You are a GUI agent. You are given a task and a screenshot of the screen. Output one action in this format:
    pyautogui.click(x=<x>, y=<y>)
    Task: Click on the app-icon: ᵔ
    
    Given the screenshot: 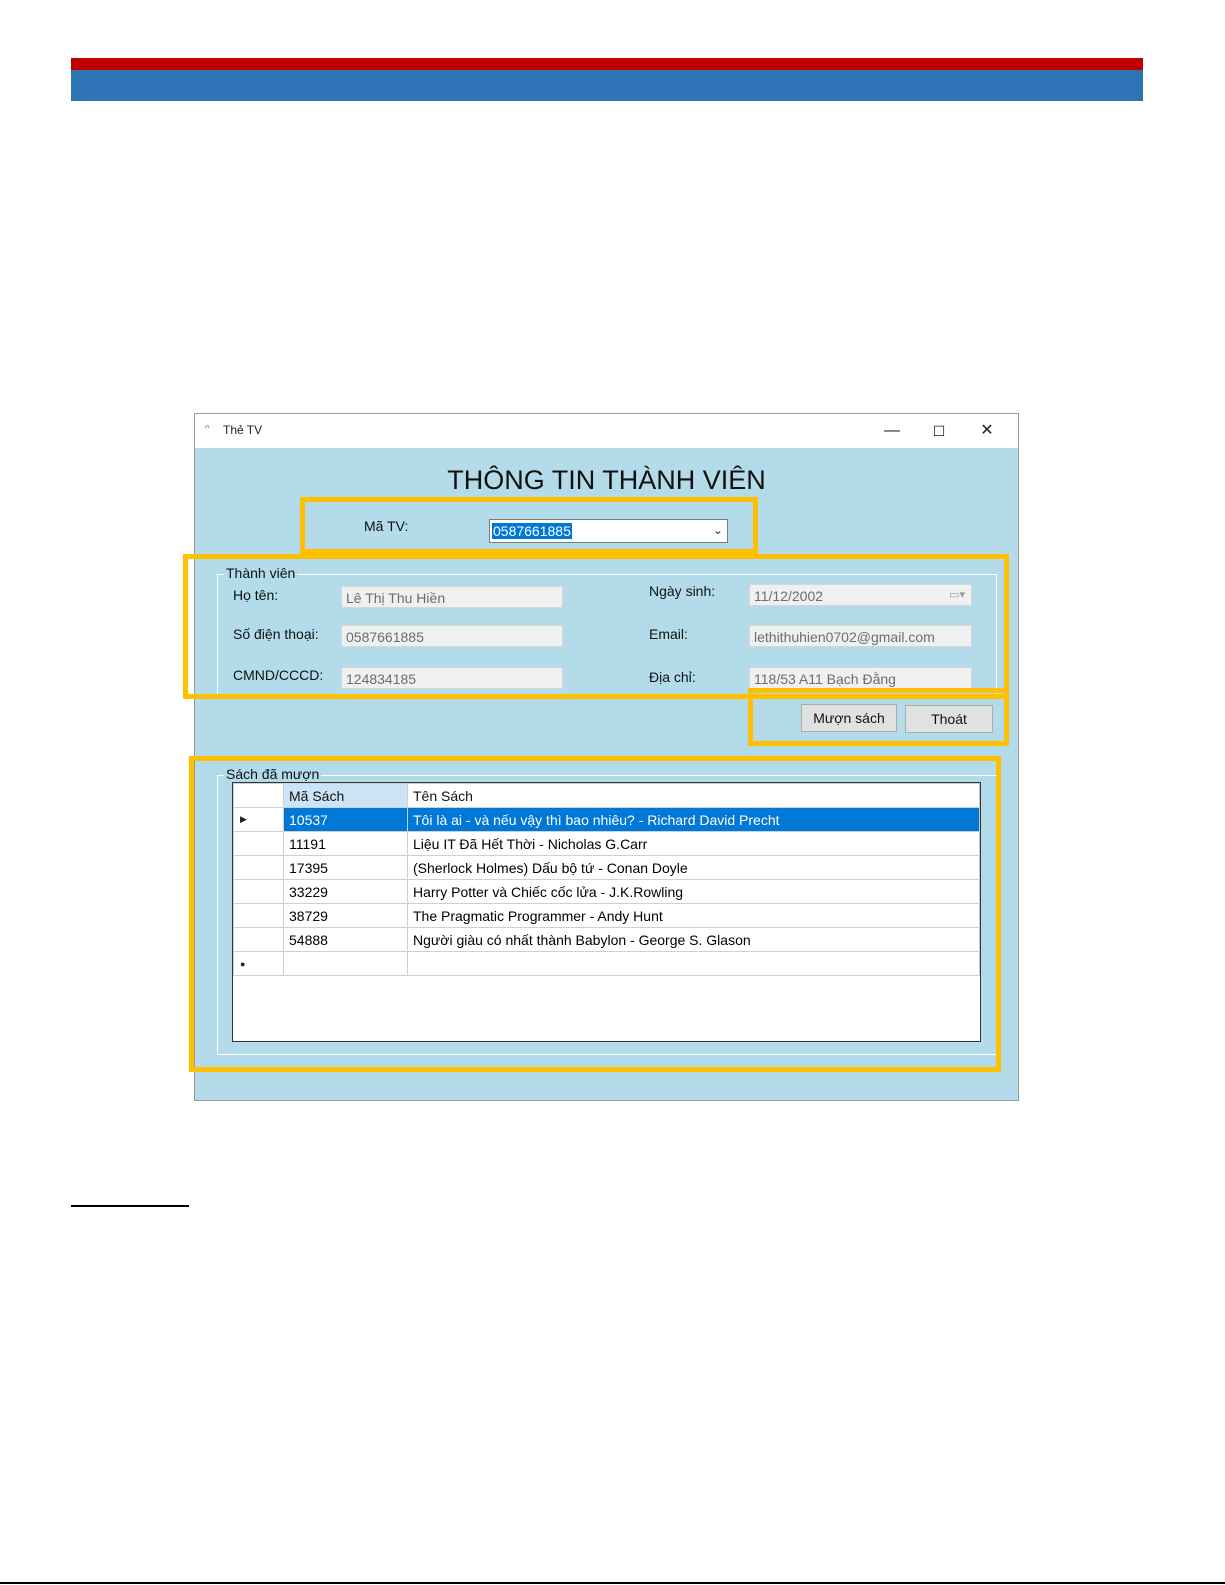 What is the action you would take?
    pyautogui.click(x=207, y=429)
    